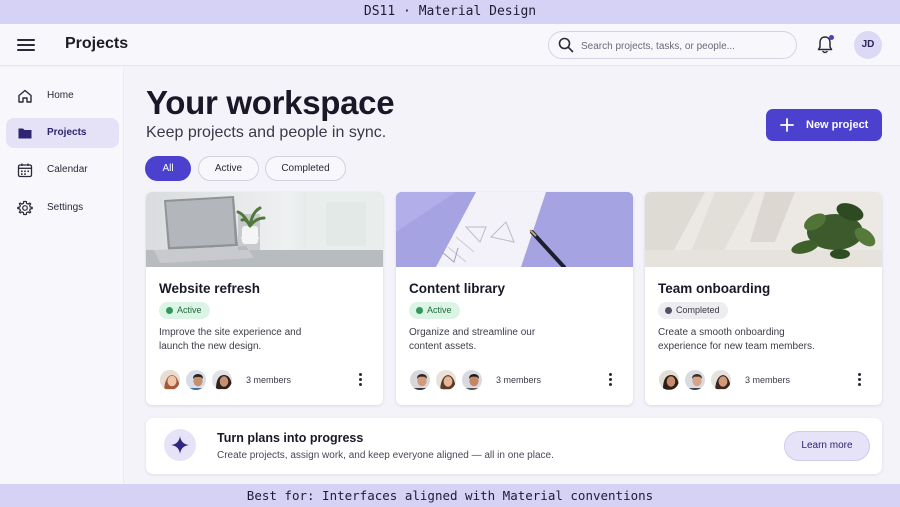  I want to click on app-title: Projects, so click(97, 43).